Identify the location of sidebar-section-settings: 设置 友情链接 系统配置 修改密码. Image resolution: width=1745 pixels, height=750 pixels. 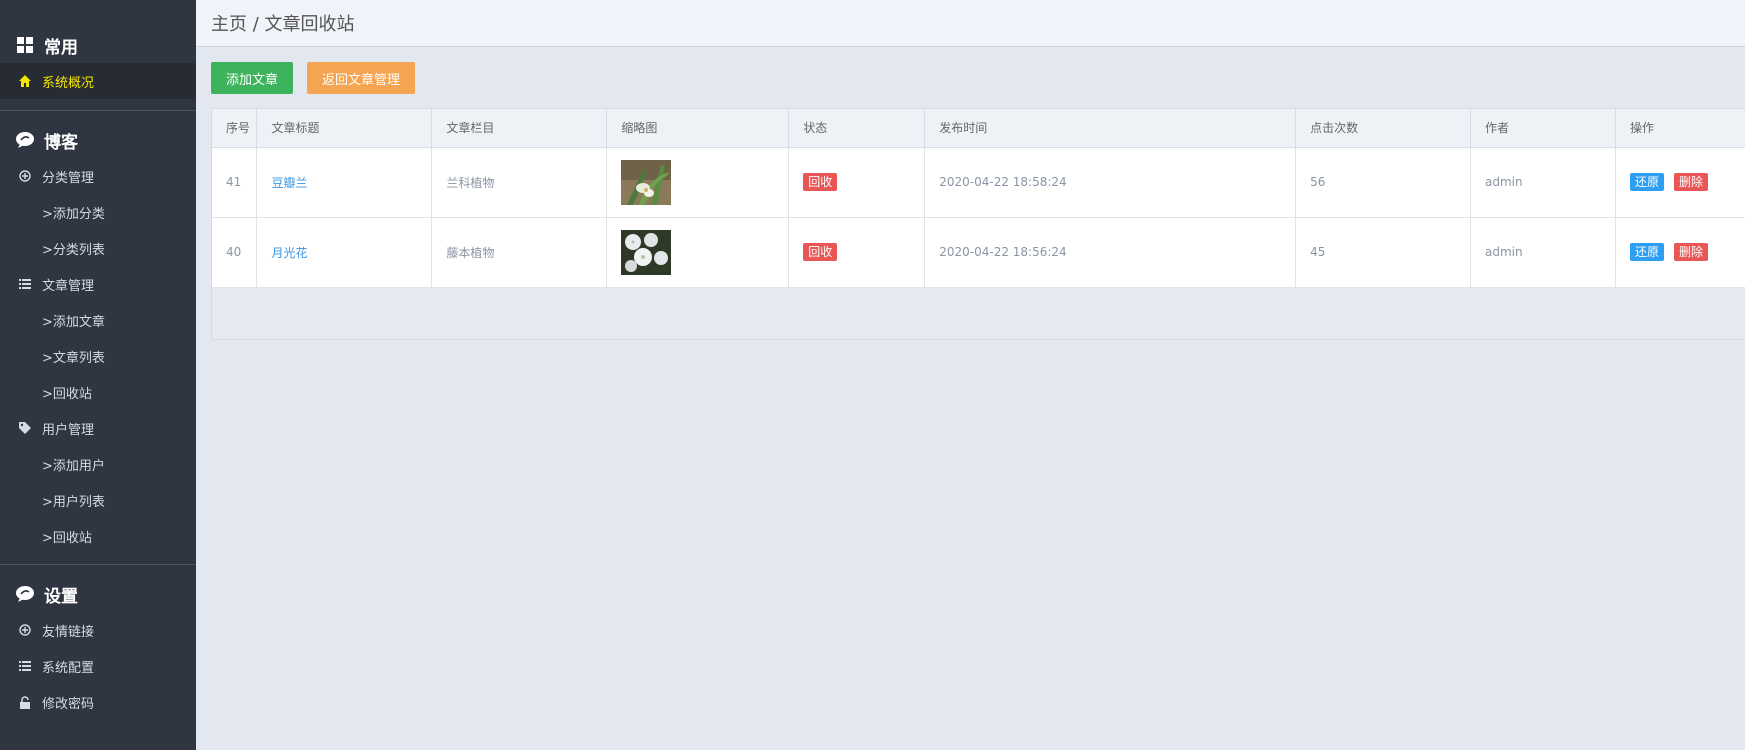
(98, 648).